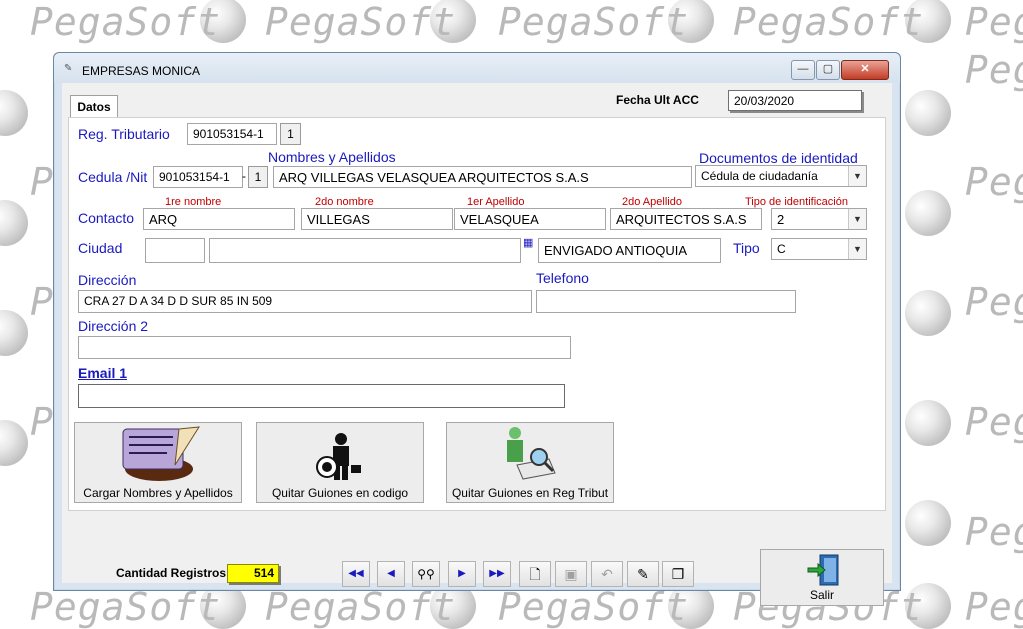 This screenshot has height=629, width=1023. What do you see at coordinates (528, 242) in the screenshot?
I see `calendar-lookup-icon: ▦` at bounding box center [528, 242].